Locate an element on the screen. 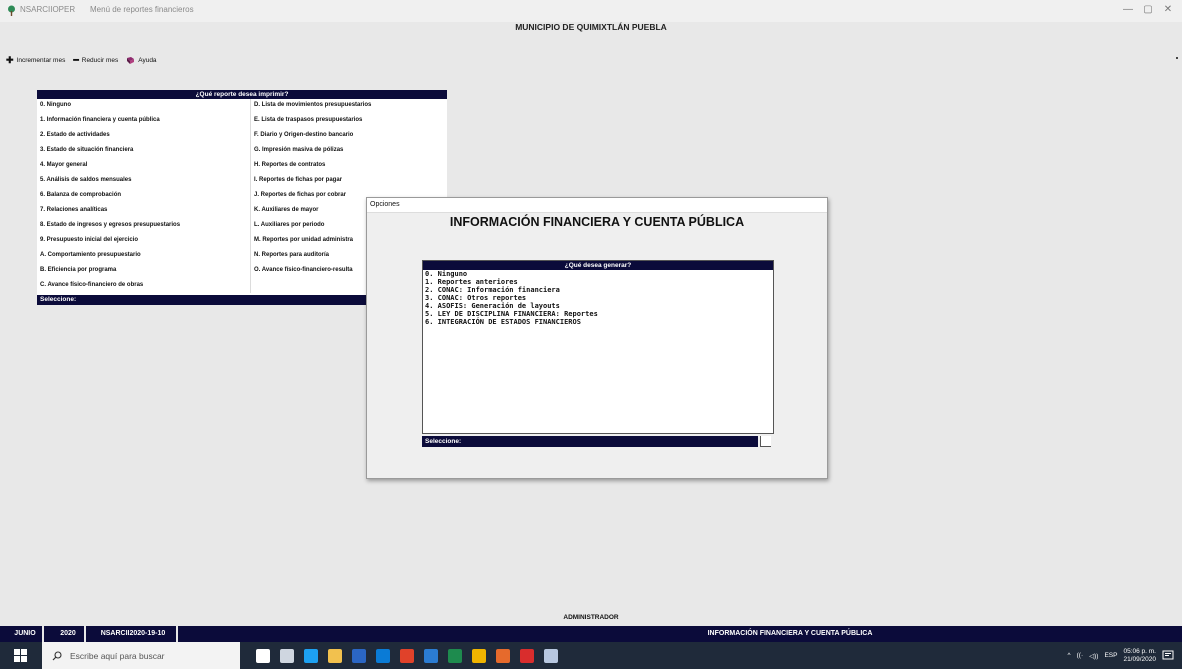 Image resolution: width=1182 pixels, height=669 pixels. app-name: NSARCIIOPER is located at coordinates (48, 9).